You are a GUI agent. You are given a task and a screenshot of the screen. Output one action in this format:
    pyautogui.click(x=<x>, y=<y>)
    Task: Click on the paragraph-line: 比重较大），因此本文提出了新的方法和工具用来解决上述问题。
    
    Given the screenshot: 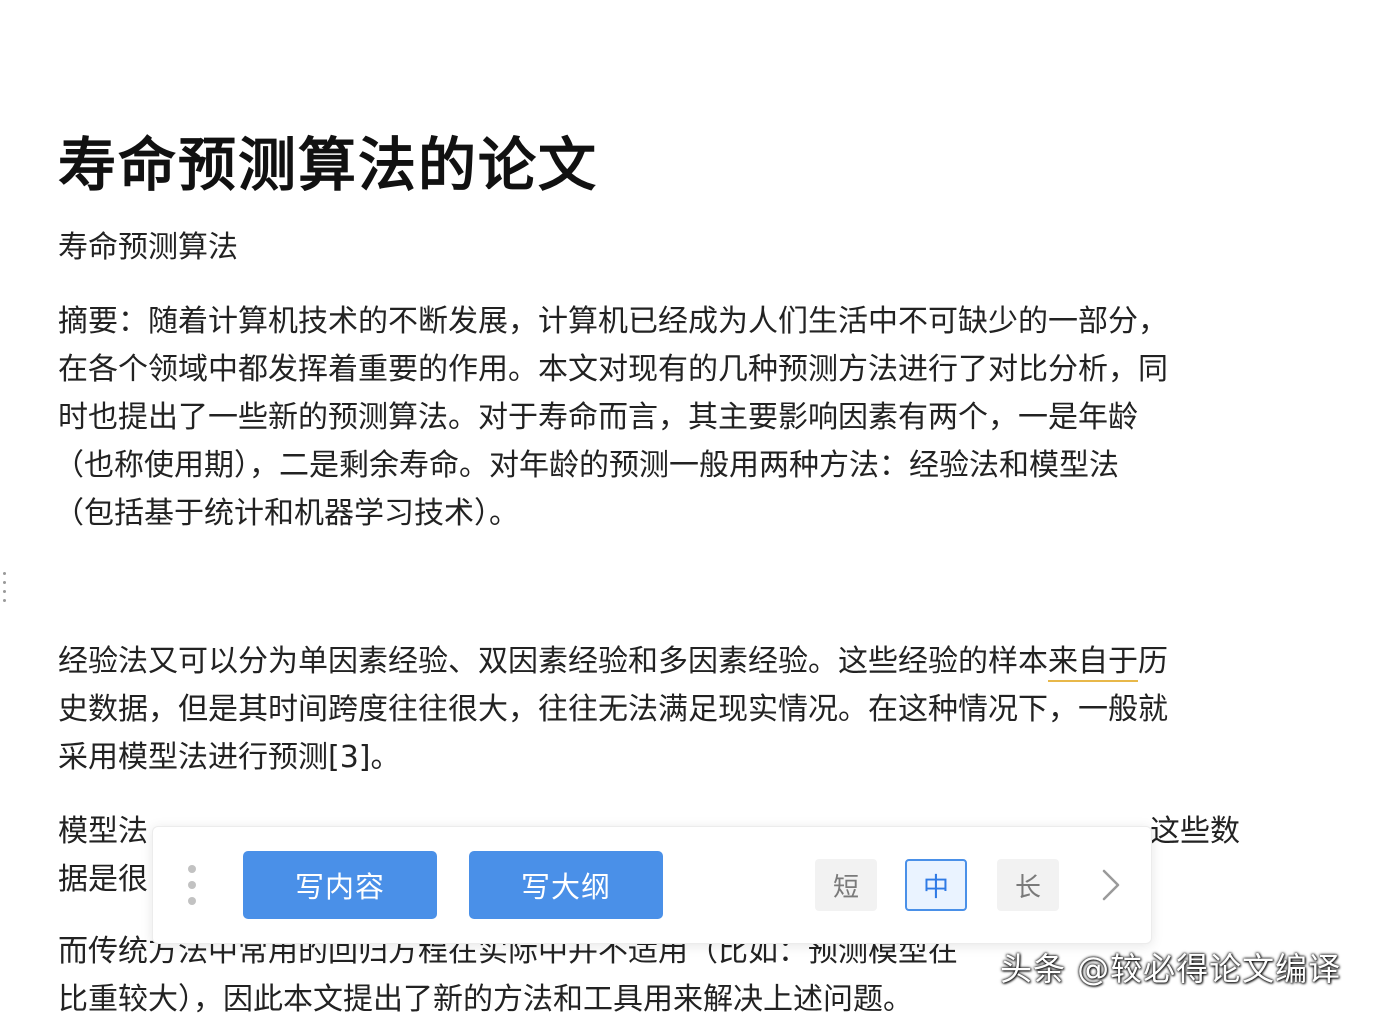 What is the action you would take?
    pyautogui.click(x=485, y=999)
    